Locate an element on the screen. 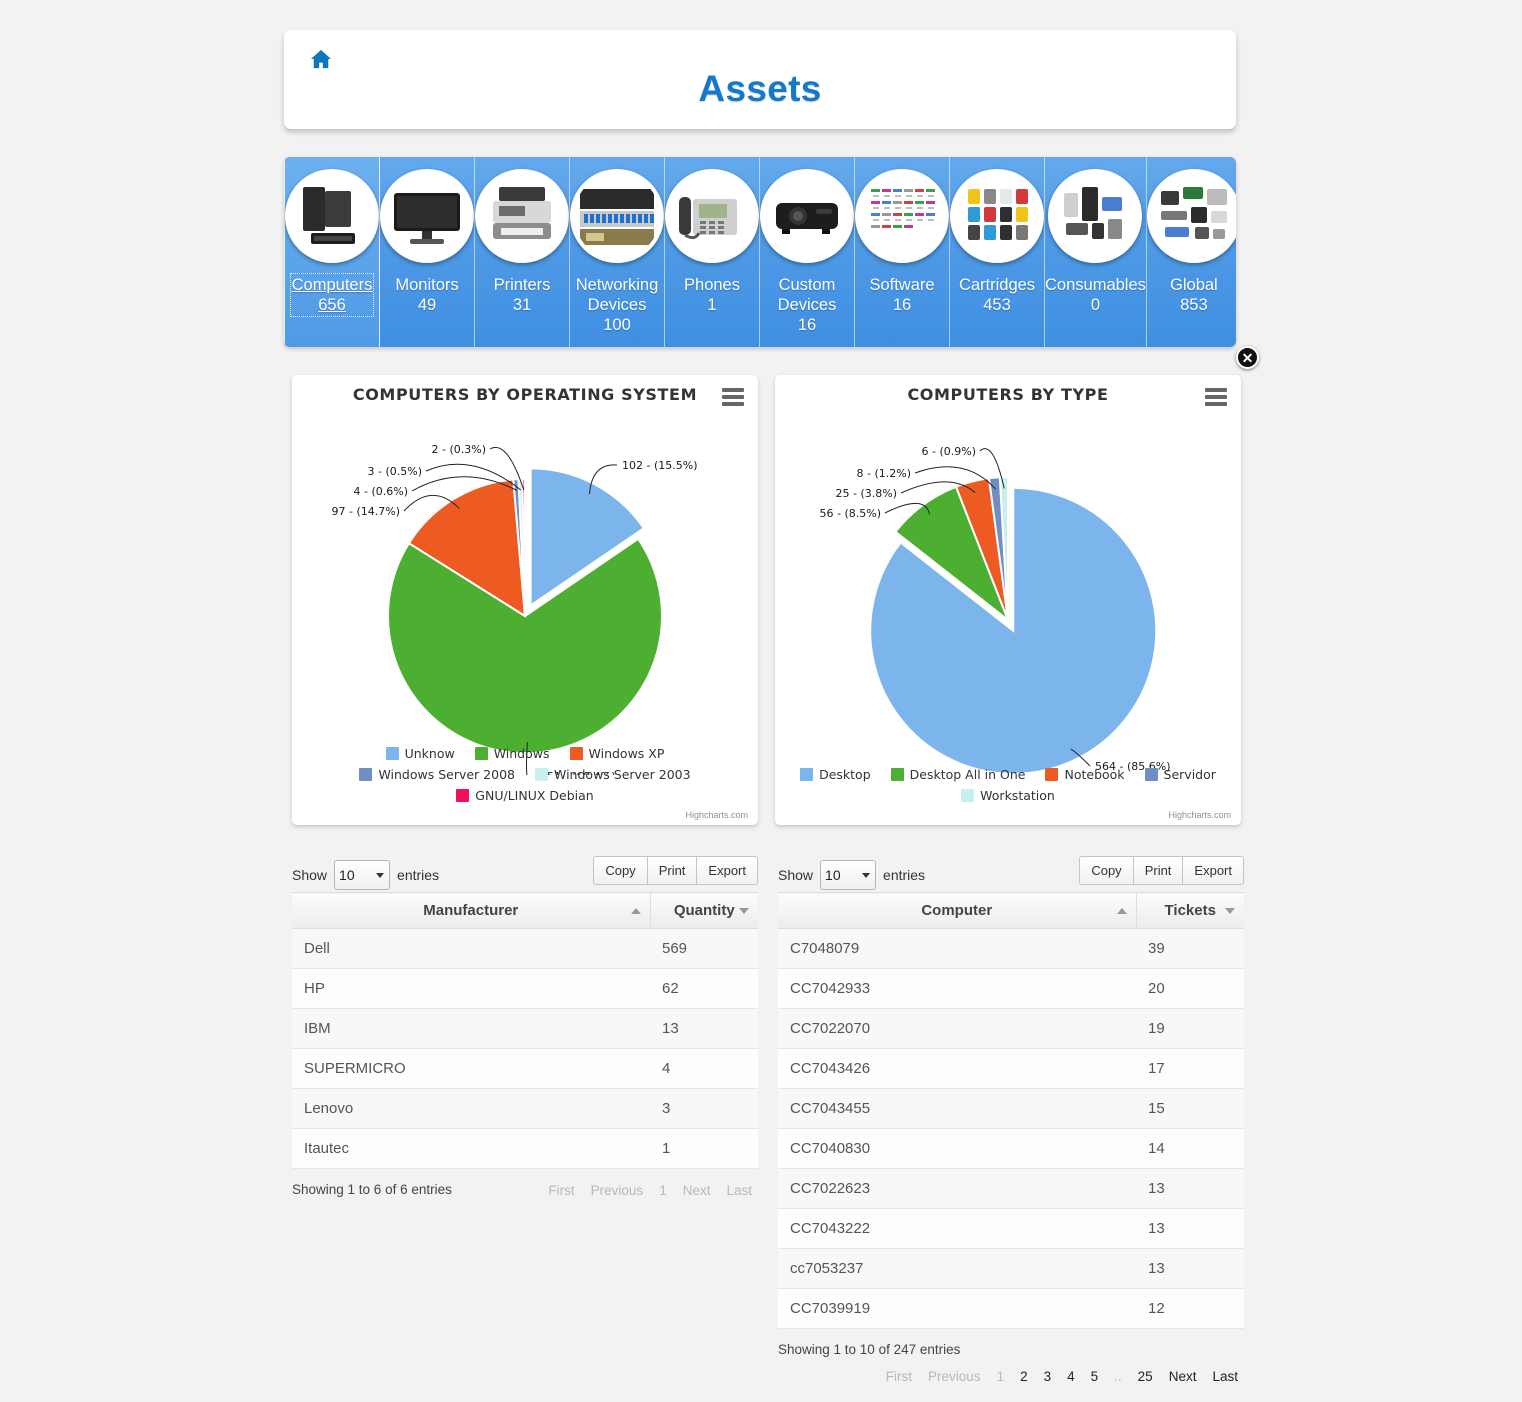 The height and width of the screenshot is (1402, 1522). category-name: Phones is located at coordinates (712, 285).